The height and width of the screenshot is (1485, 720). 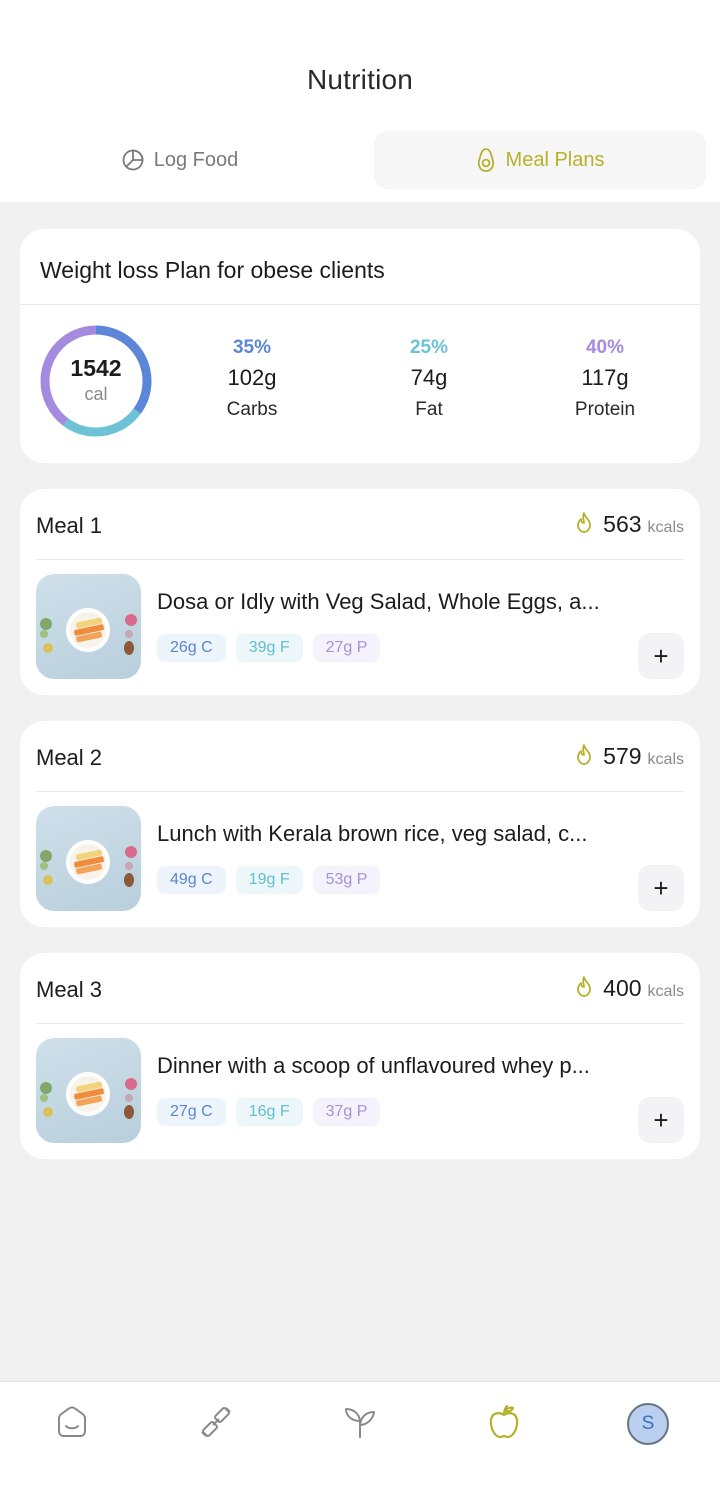 I want to click on nav-plant, so click(x=360, y=1424).